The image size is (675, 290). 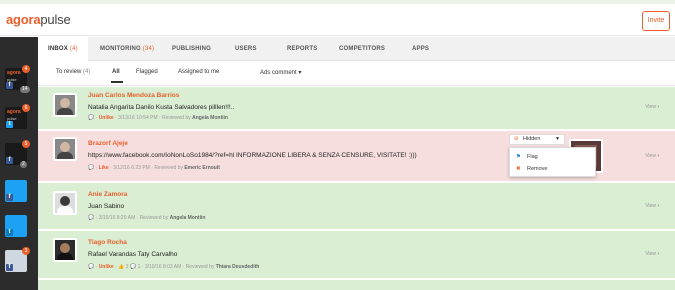 I want to click on hidden-icon: ⊘, so click(x=516, y=139).